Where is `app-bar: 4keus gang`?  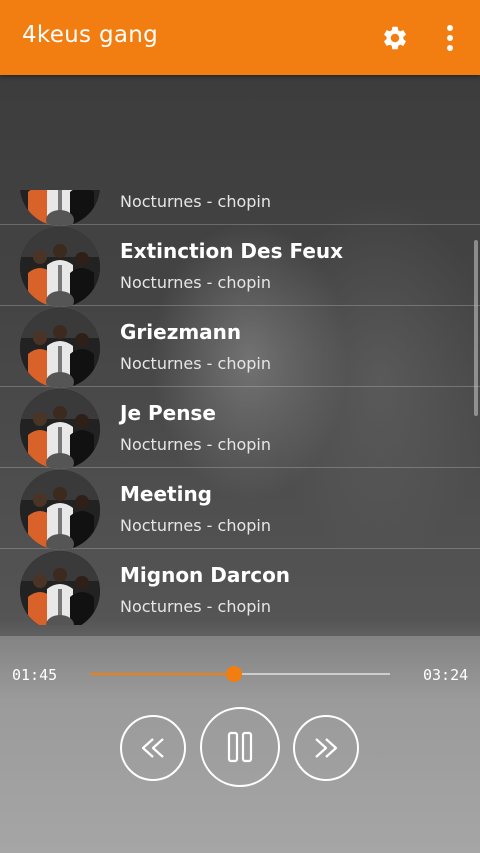 app-bar: 4keus gang is located at coordinates (240, 37).